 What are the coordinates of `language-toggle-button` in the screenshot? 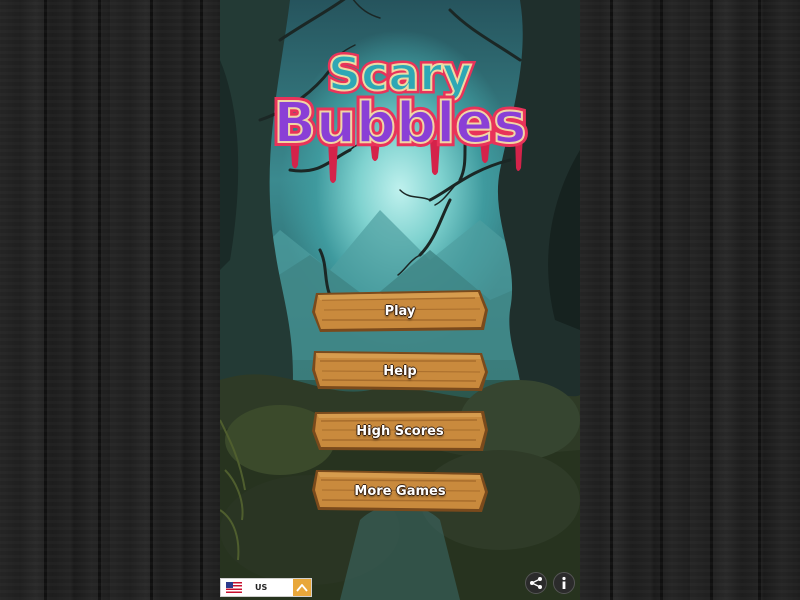 It's located at (302, 587).